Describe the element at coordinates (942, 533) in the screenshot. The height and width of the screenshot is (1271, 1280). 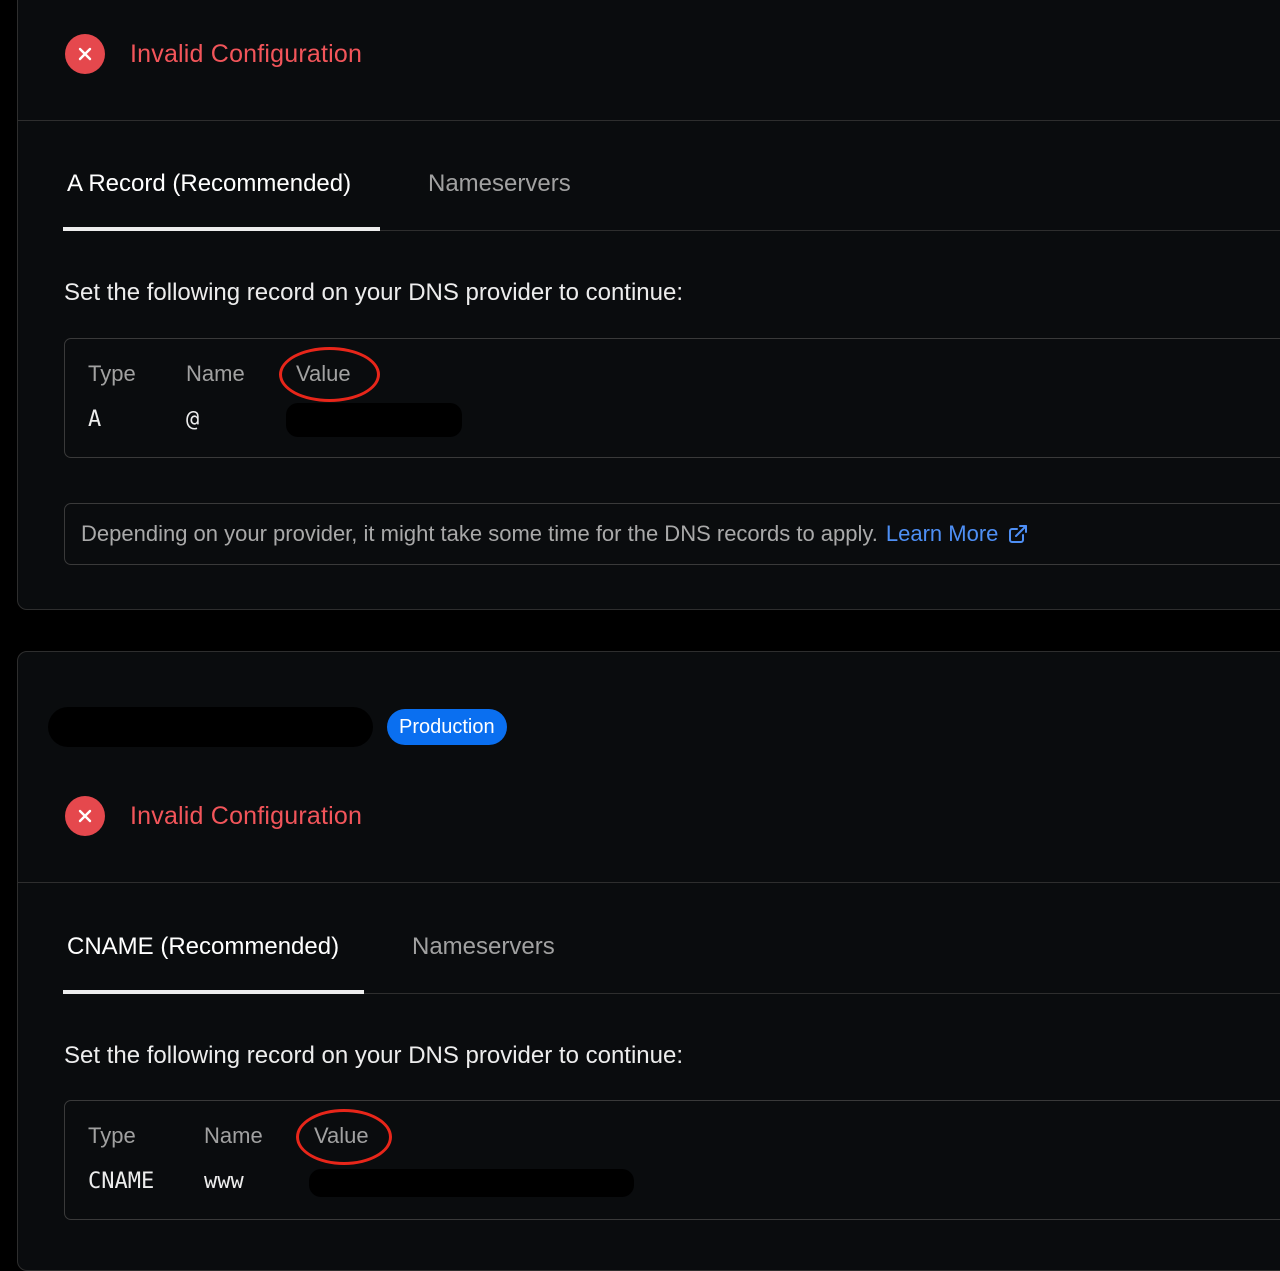
I see `learn-more-label: Learn More` at that location.